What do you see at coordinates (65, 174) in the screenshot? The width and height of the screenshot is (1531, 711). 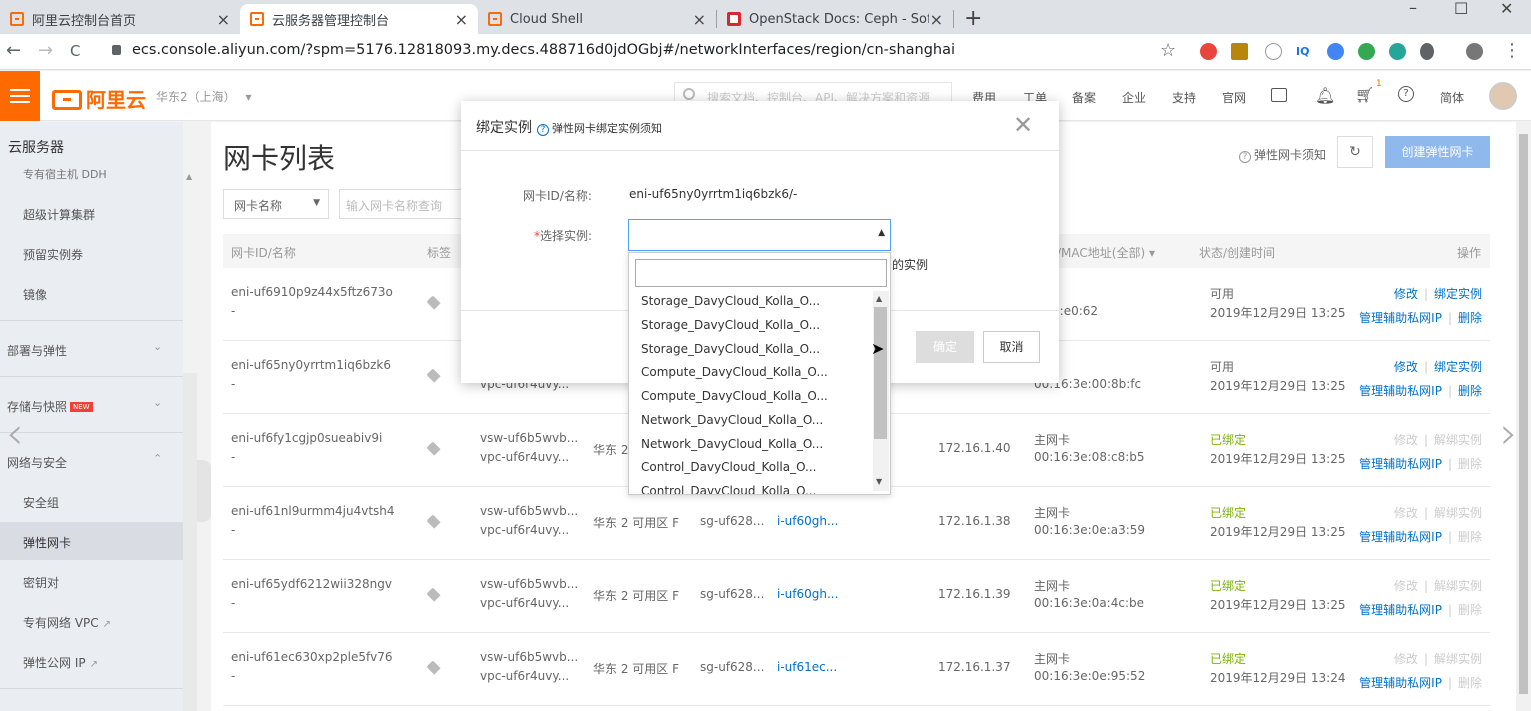 I see `sidebar-item-ddh: 专有宿主机 DDH` at bounding box center [65, 174].